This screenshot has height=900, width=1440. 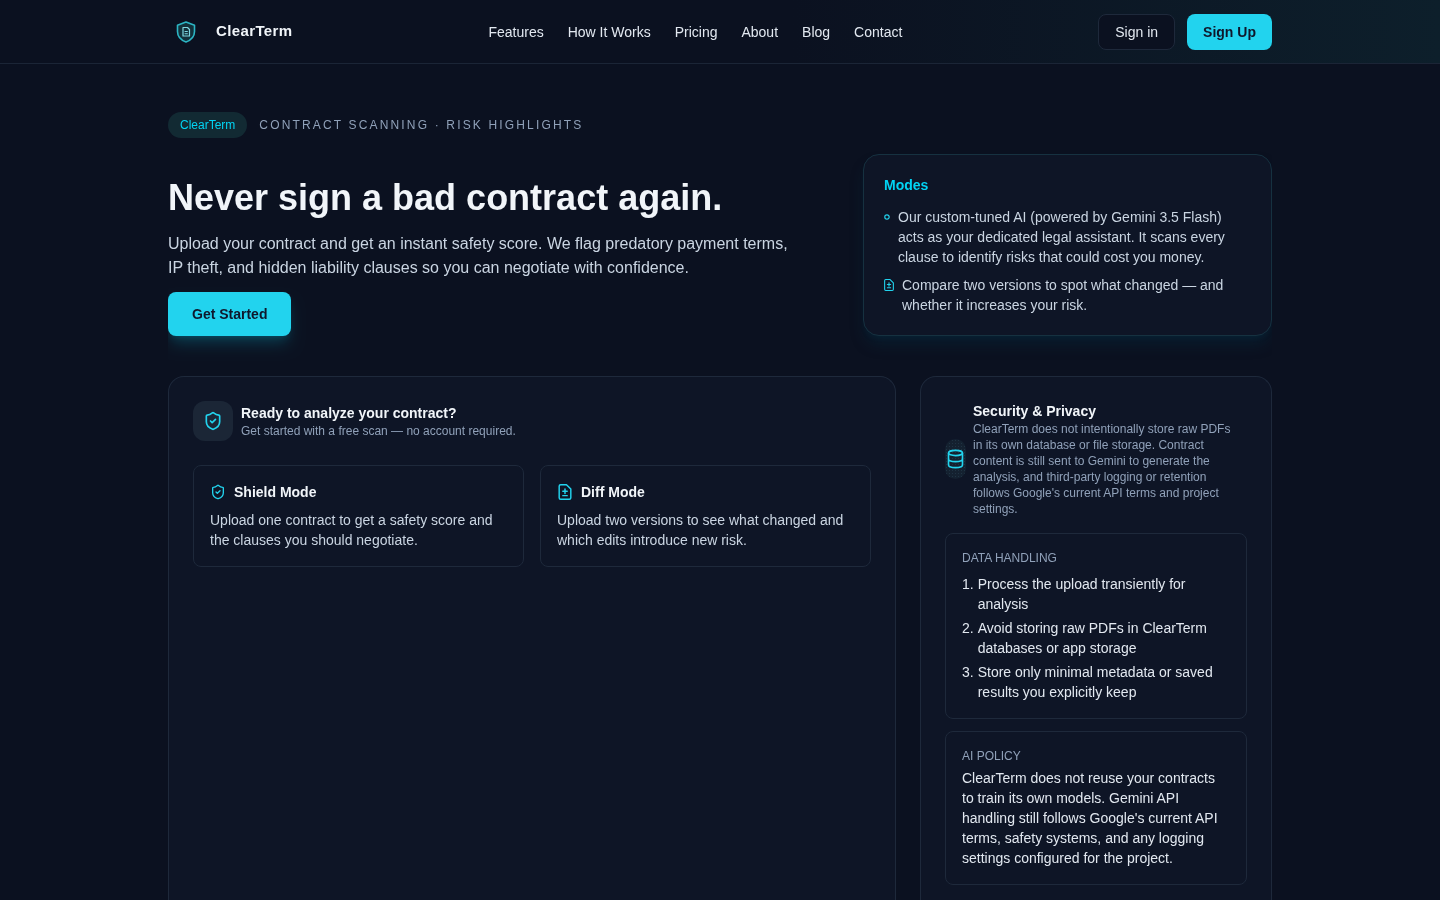 I want to click on mode-title: Shield Mode, so click(x=275, y=492).